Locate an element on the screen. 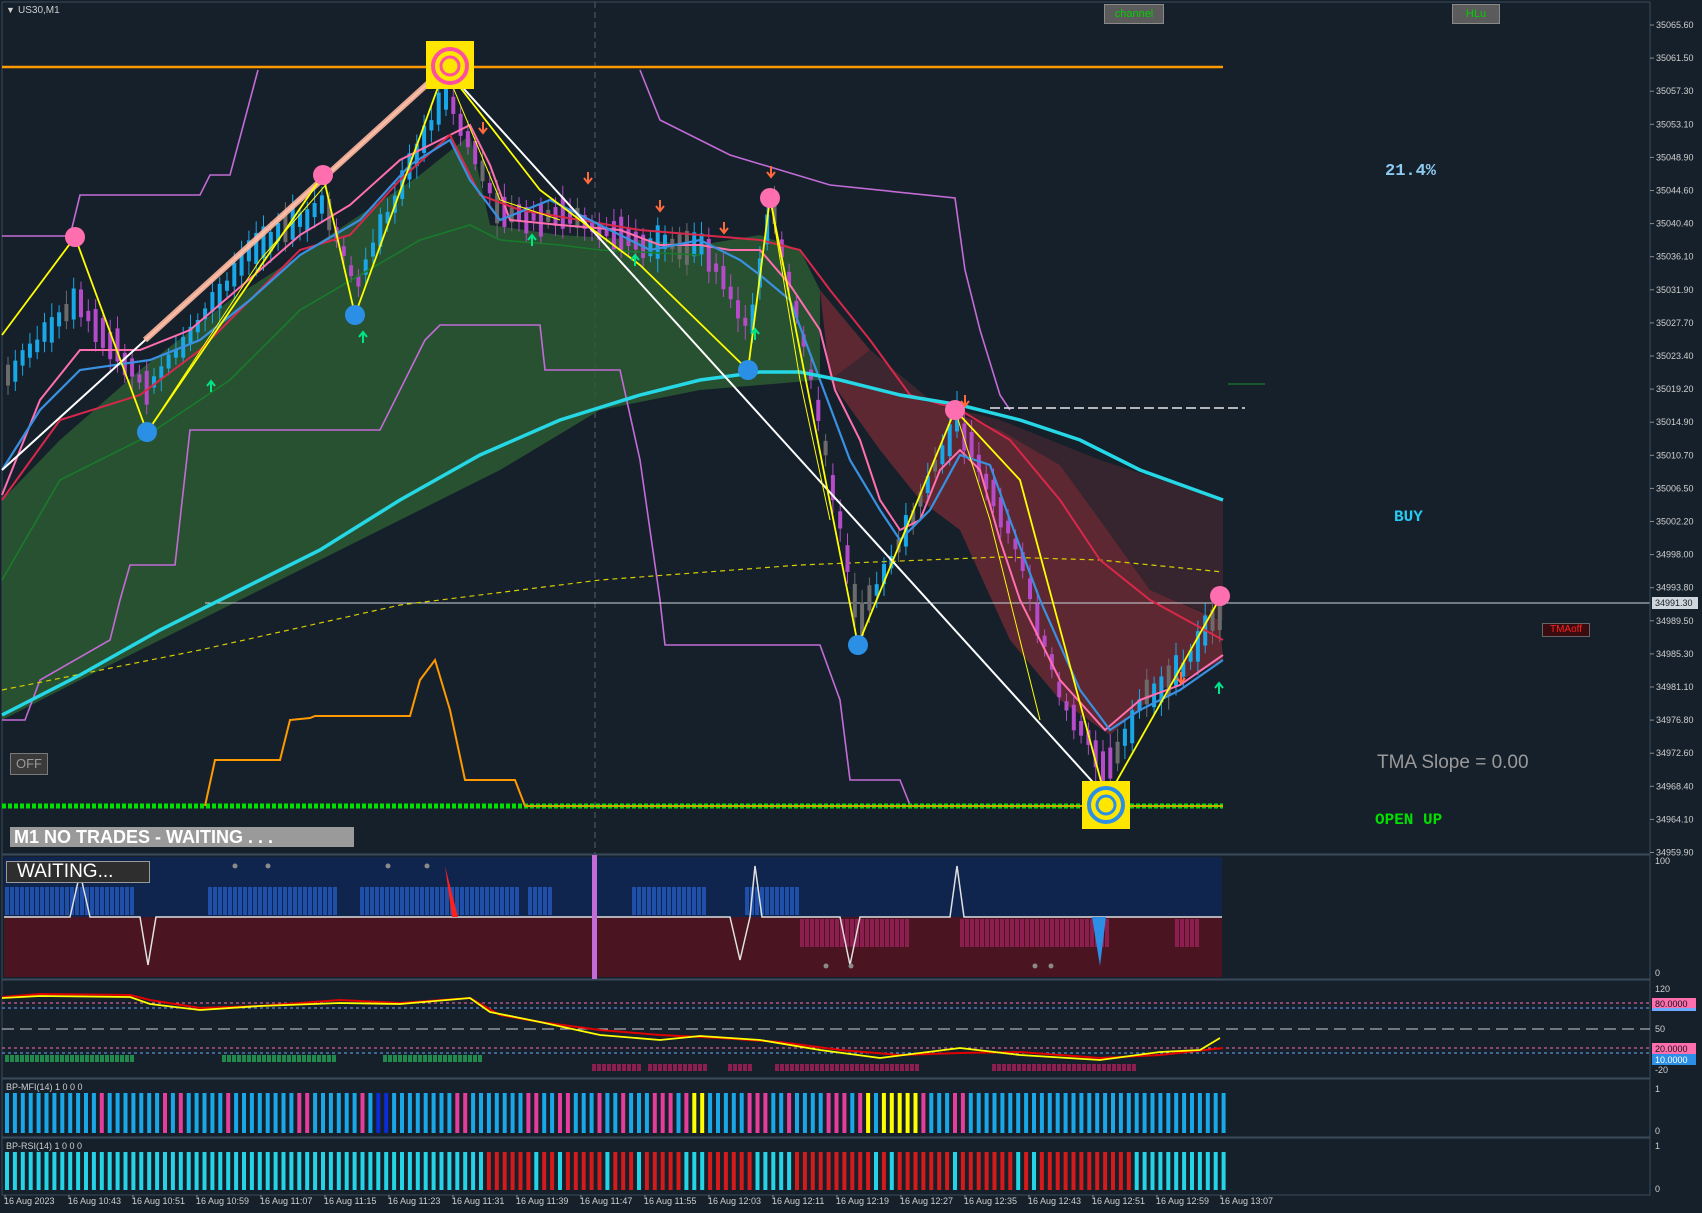 The image size is (1702, 1213). time-tick-label: 16 Aug 12:03 is located at coordinates (734, 1201).